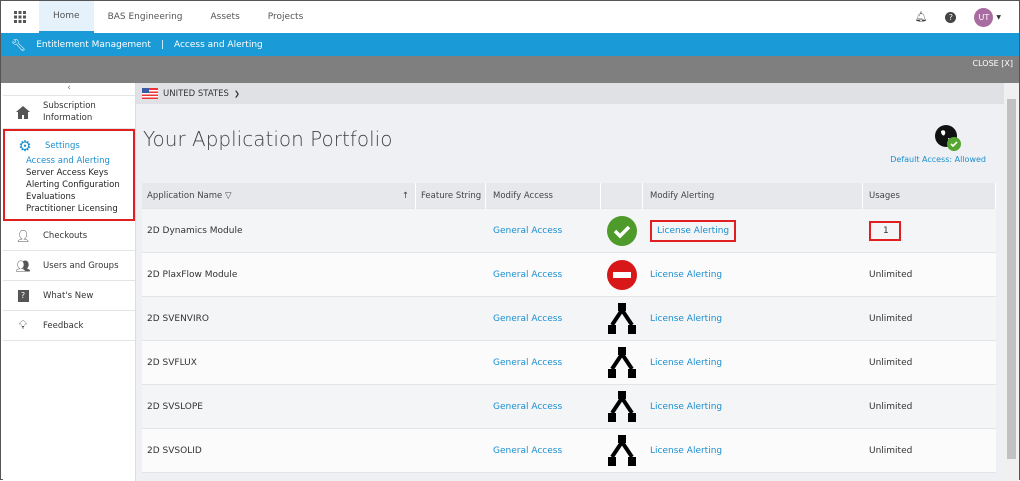  What do you see at coordinates (178, 318) in the screenshot?
I see `app-name: 2D SVENVIRO` at bounding box center [178, 318].